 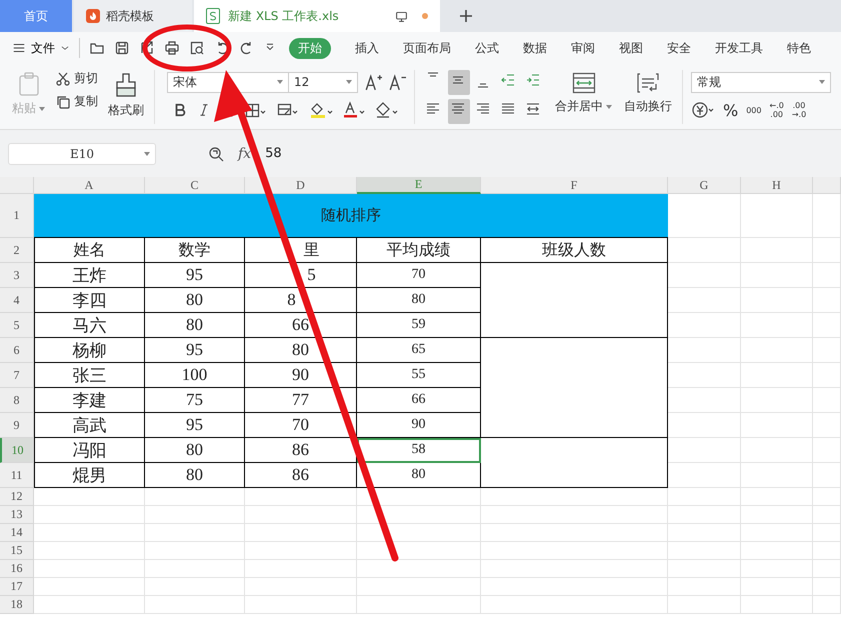 I want to click on table-cell: 李四, so click(x=89, y=300).